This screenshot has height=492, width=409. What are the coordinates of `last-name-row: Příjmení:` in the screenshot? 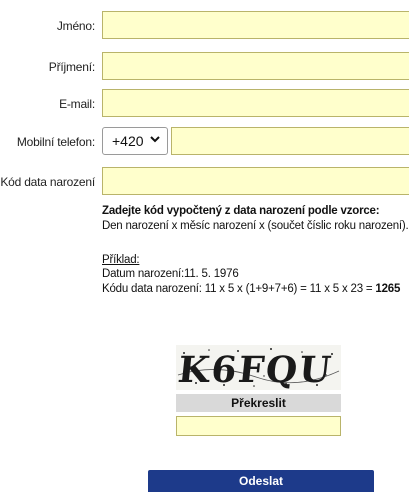 It's located at (204, 67).